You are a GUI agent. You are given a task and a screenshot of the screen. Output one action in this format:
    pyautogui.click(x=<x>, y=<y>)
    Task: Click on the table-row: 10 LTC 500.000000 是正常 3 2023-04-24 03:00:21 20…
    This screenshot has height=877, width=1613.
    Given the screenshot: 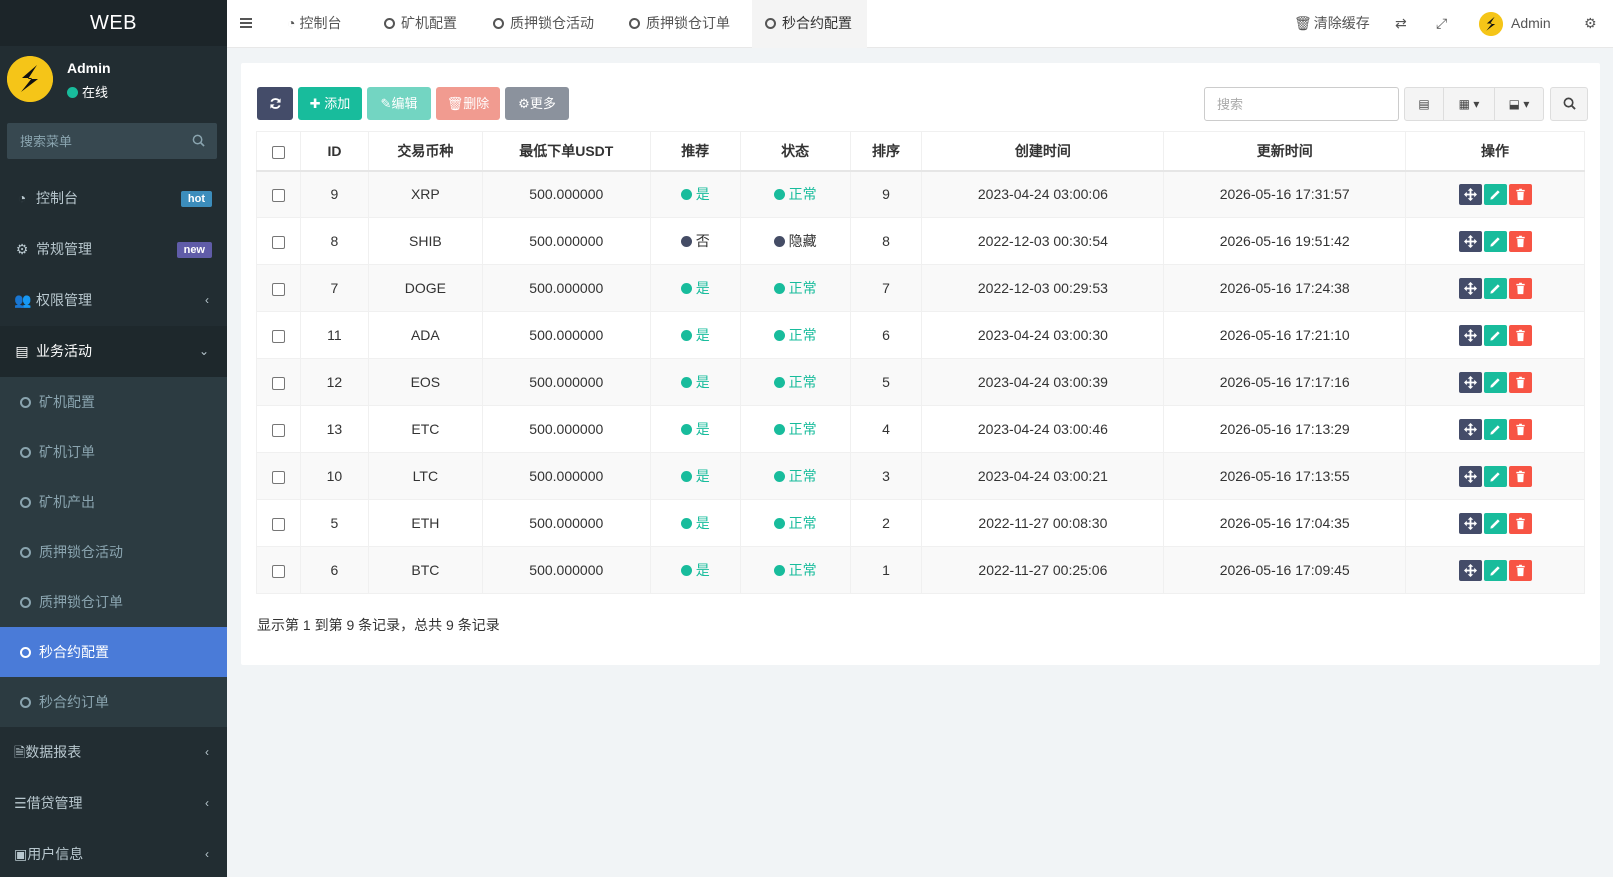 What is the action you would take?
    pyautogui.click(x=920, y=476)
    